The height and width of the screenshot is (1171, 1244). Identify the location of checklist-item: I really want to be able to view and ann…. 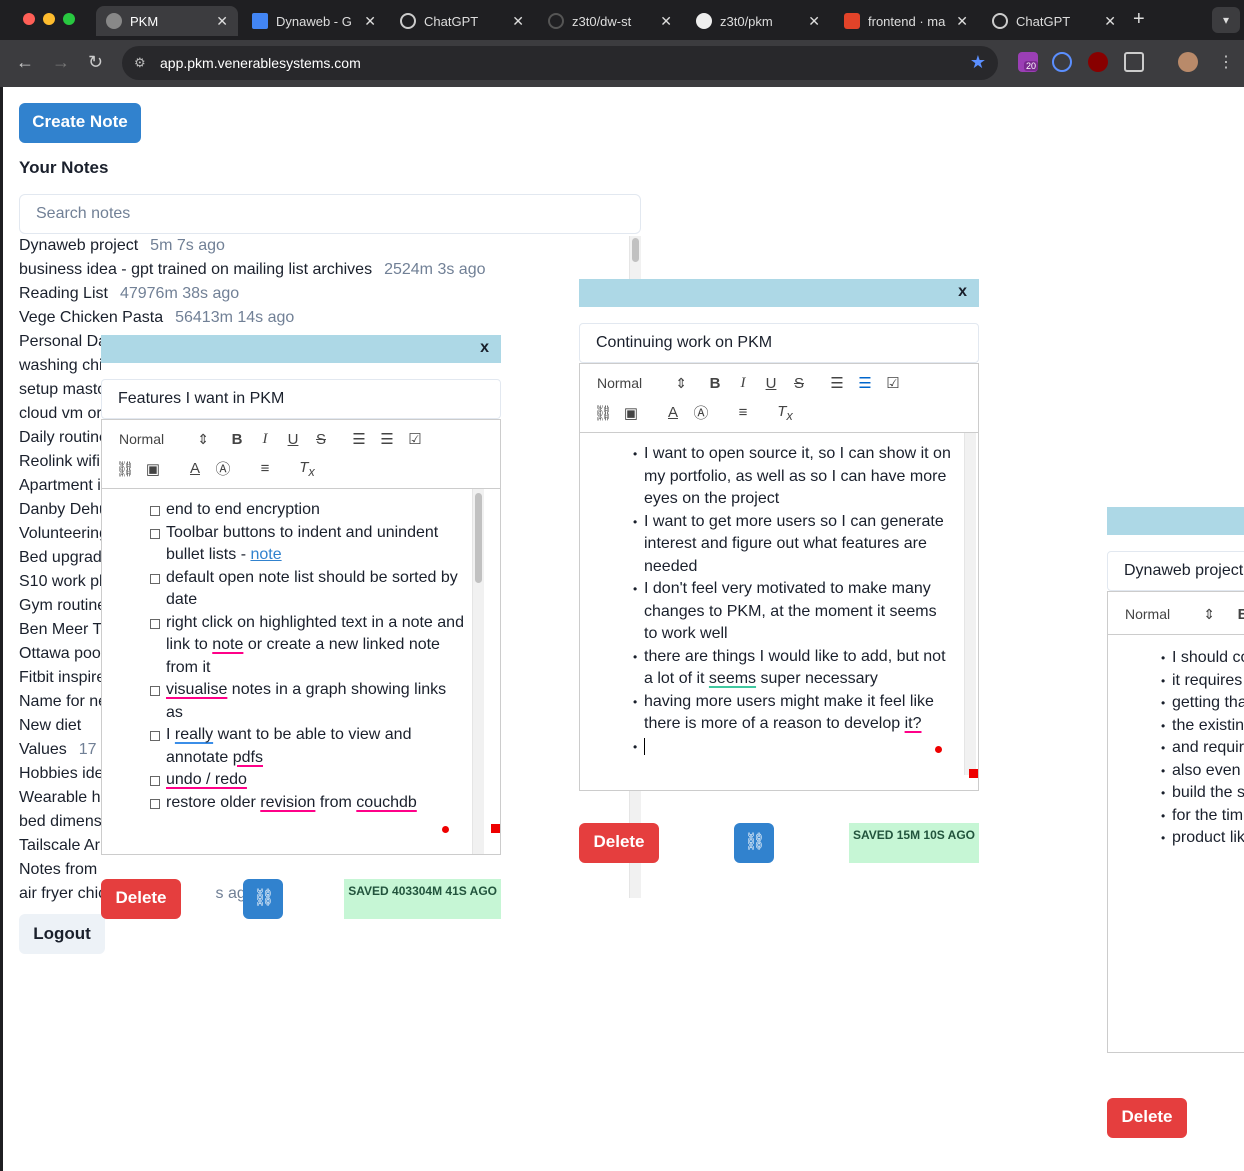
(308, 746).